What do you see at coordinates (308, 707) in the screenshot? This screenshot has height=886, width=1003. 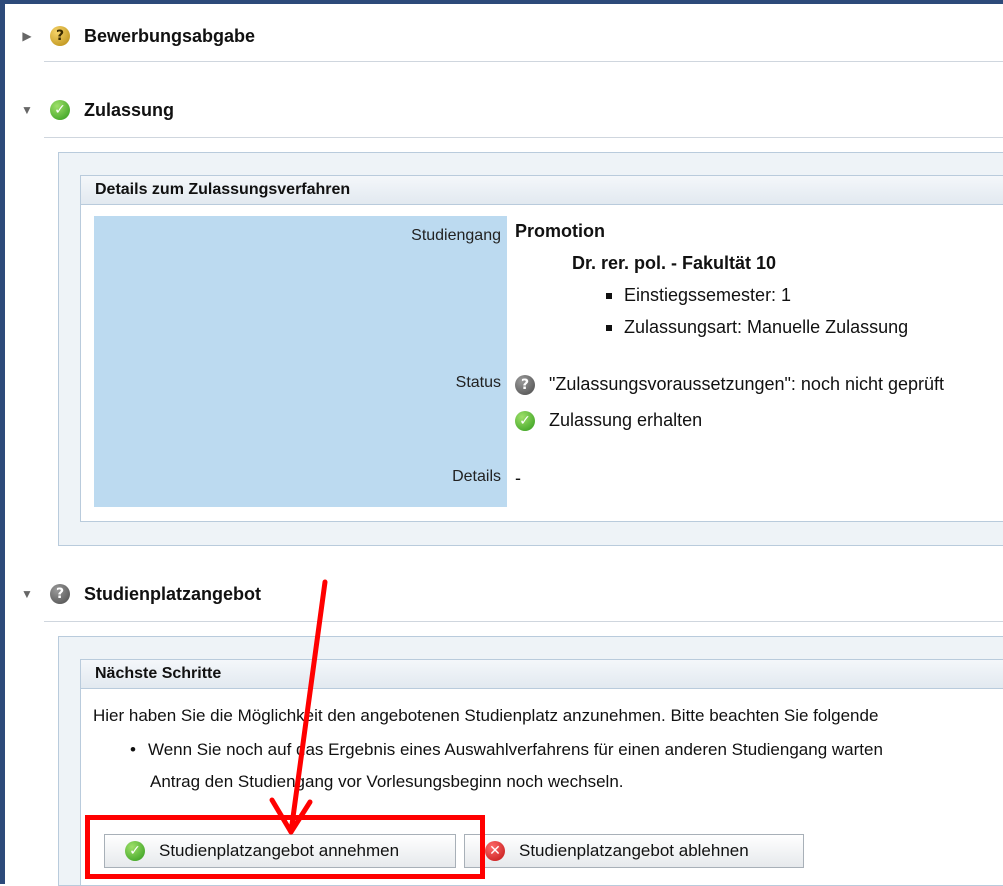 I see `arrow-shaft` at bounding box center [308, 707].